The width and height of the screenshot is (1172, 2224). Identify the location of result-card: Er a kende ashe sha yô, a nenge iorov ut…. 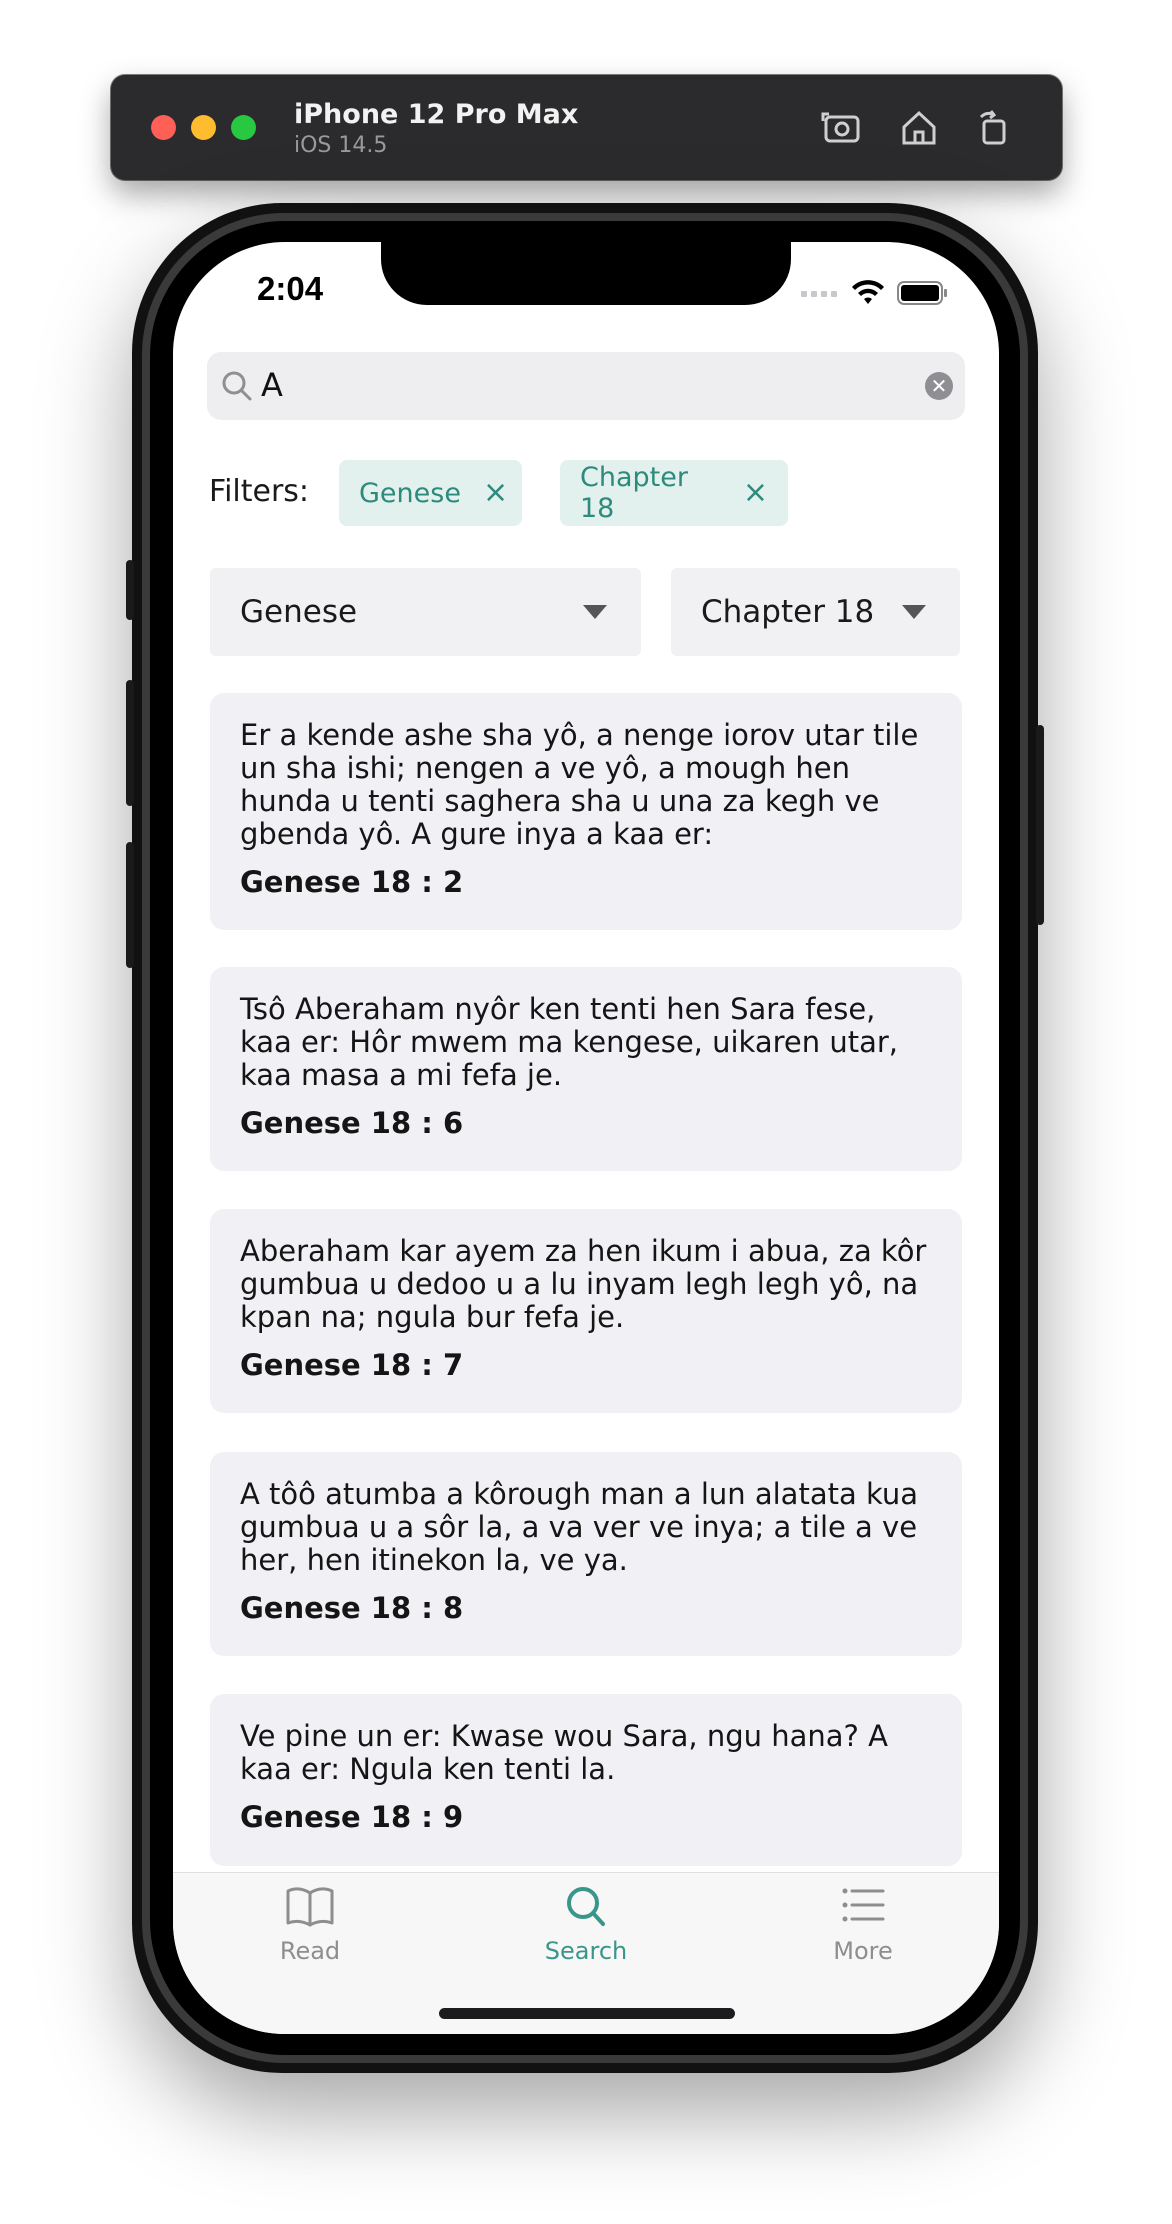
(586, 811).